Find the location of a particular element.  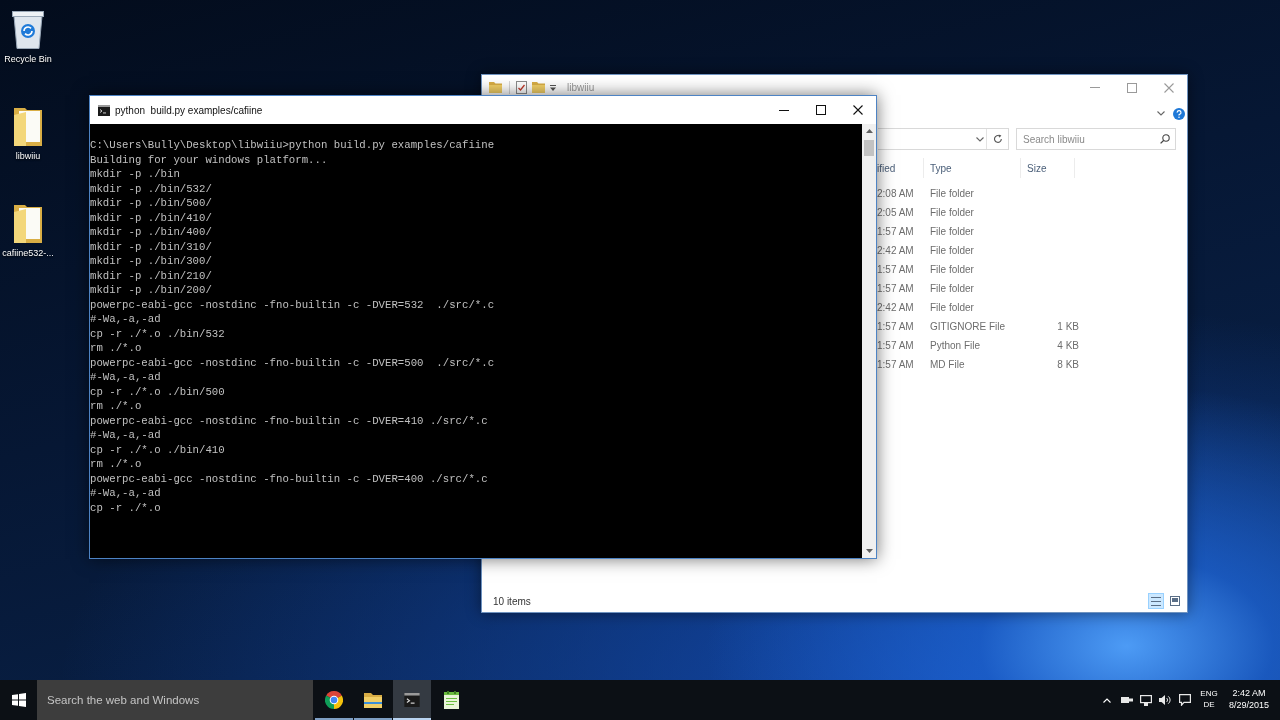

search-field: Search libwiiu is located at coordinates (1096, 139).